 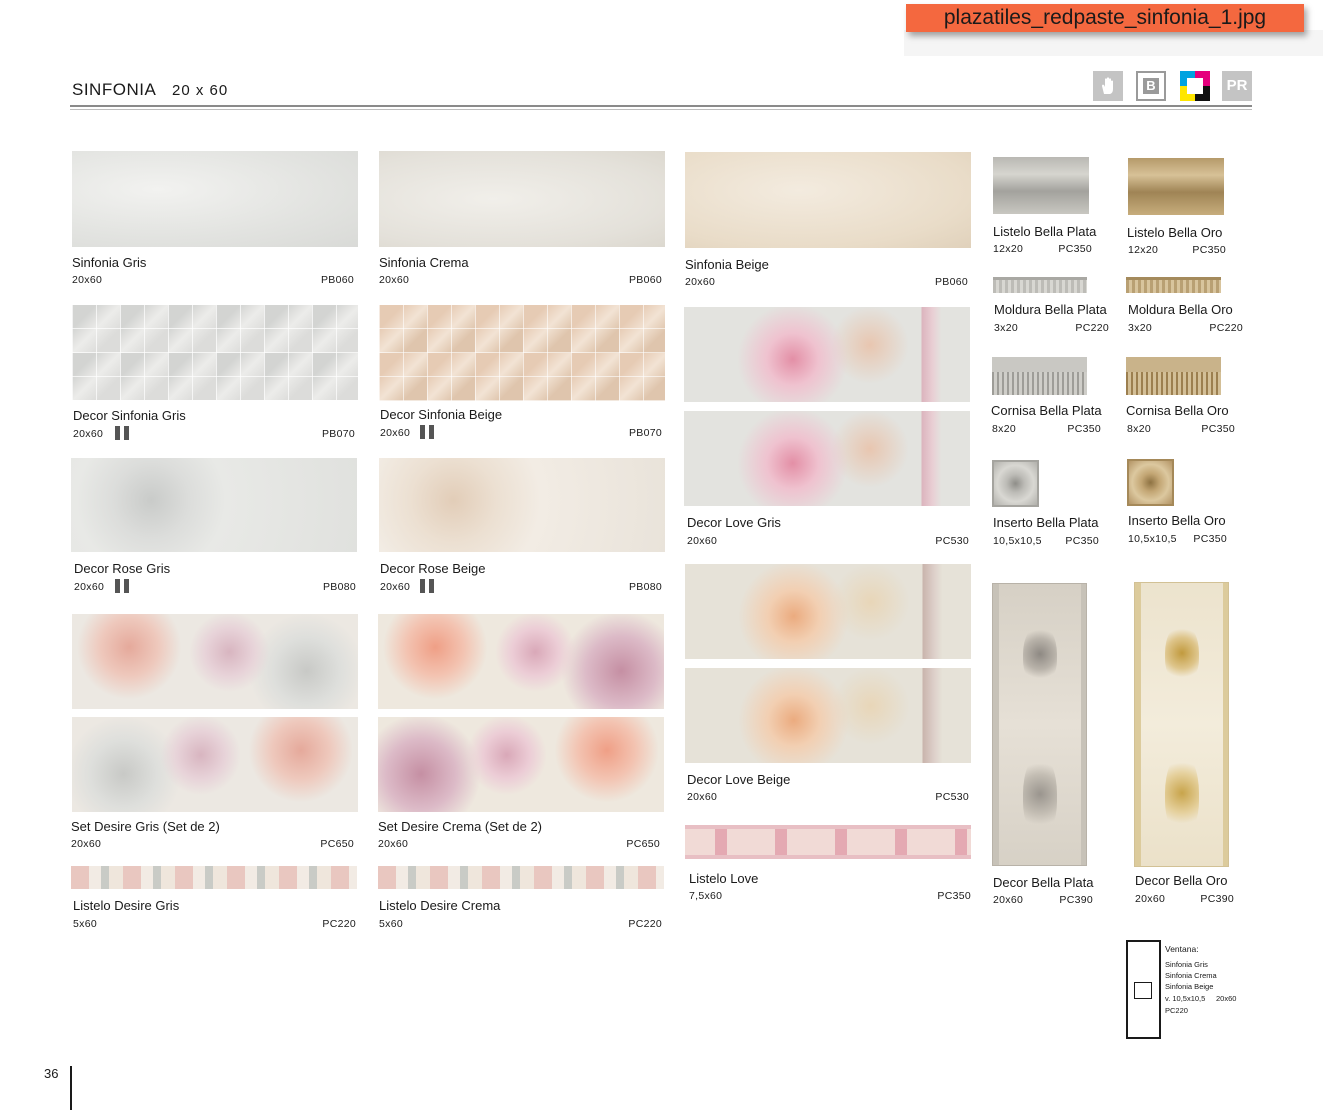 What do you see at coordinates (661, 109) in the screenshot?
I see `header-rule-thin` at bounding box center [661, 109].